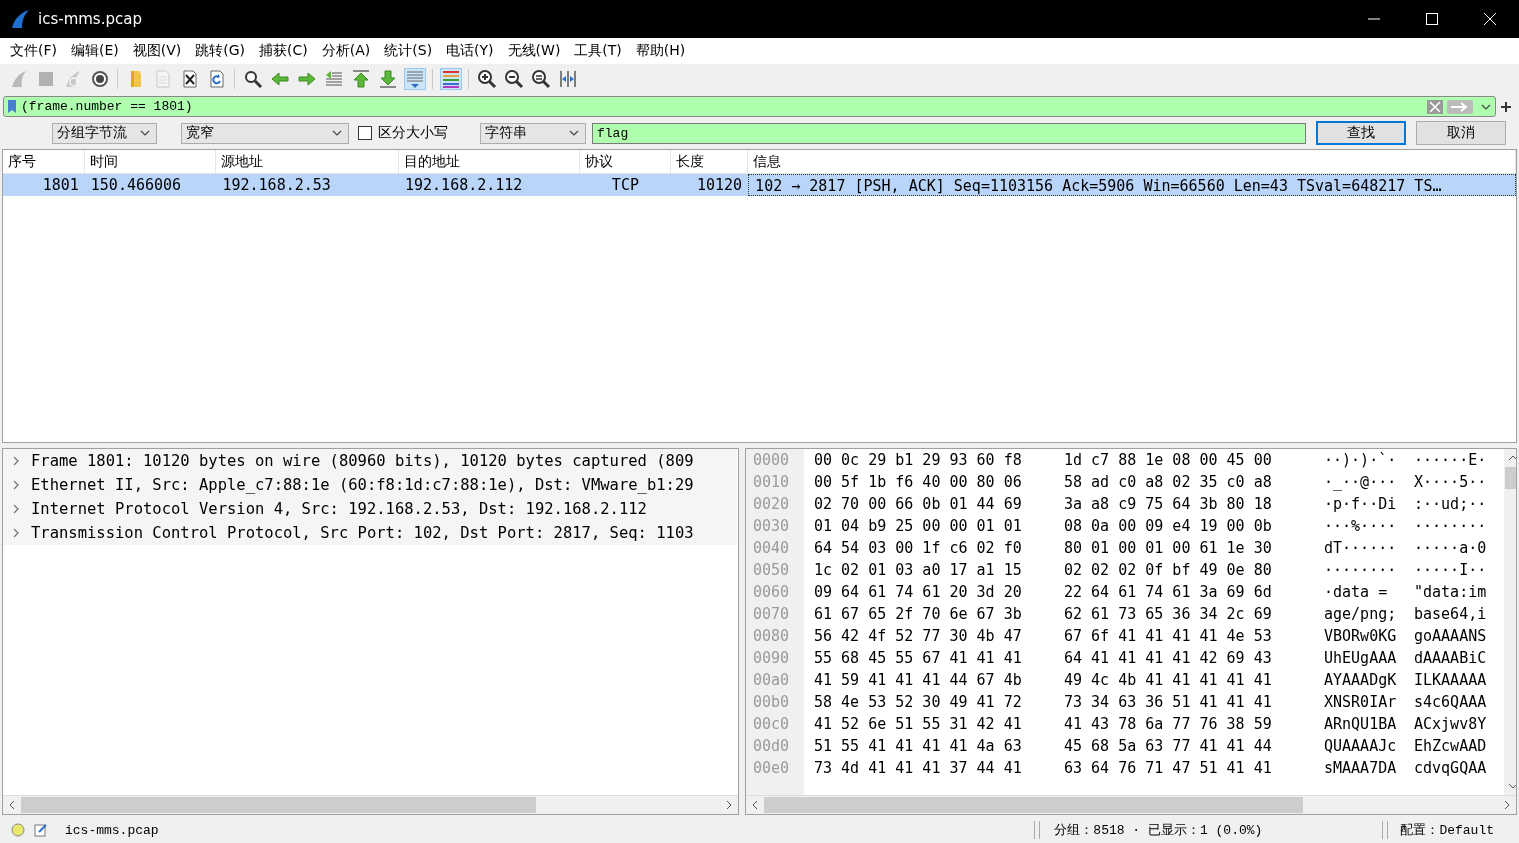 This screenshot has height=843, width=1519. What do you see at coordinates (283, 51) in the screenshot?
I see `menu-item: 捕获(C)` at bounding box center [283, 51].